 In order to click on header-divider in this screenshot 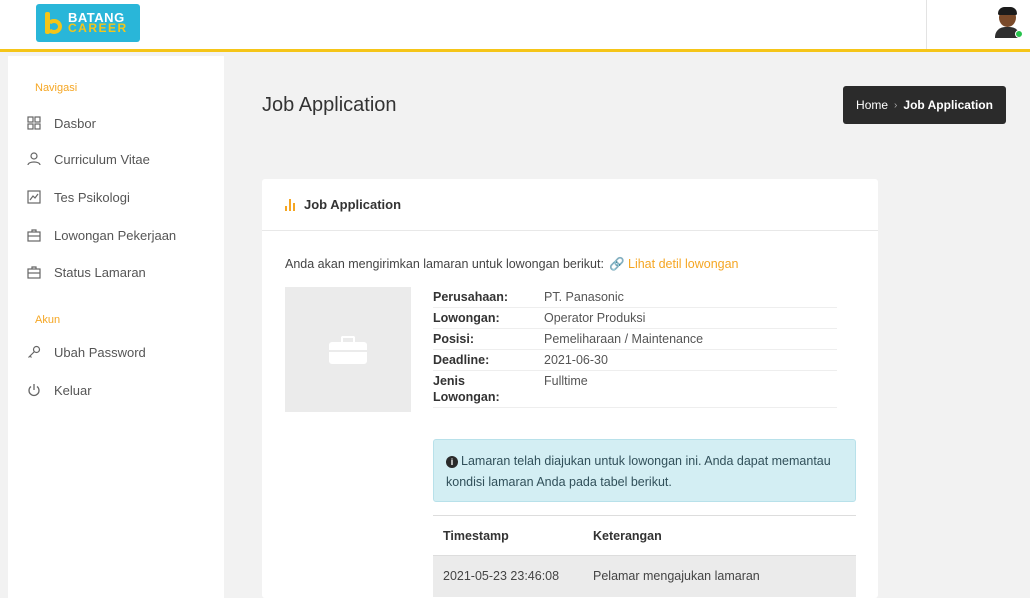, I will do `click(926, 24)`.